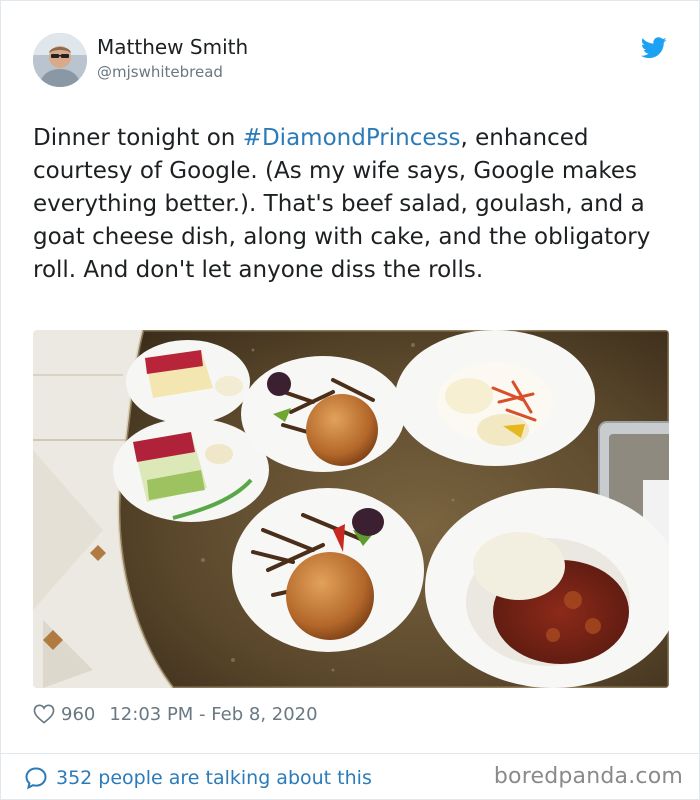 This screenshot has width=700, height=800. Describe the element at coordinates (213, 714) in the screenshot. I see `tweet-timestamp: 12:03 PM - Feb 8, 2020` at that location.